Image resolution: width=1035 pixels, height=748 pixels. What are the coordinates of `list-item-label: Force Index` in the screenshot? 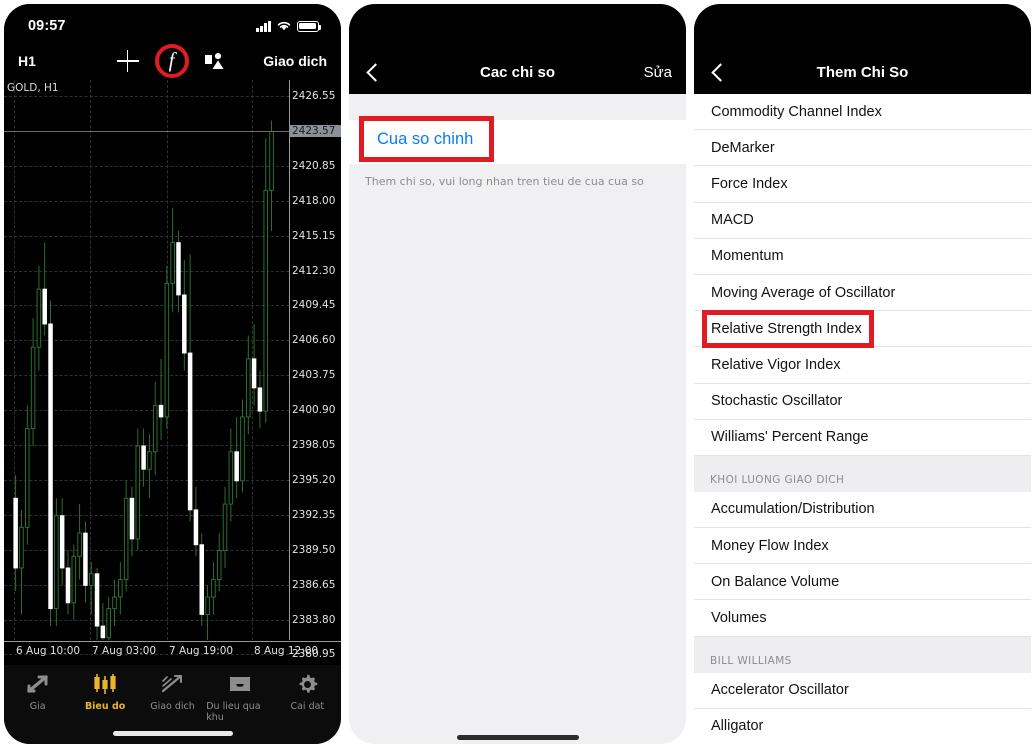 It's located at (749, 183).